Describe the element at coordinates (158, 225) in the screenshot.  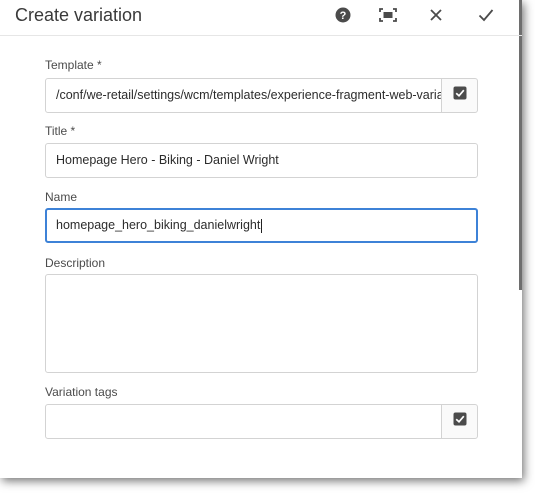
I see `name-field-value: homepage_hero_biking_danielwright` at that location.